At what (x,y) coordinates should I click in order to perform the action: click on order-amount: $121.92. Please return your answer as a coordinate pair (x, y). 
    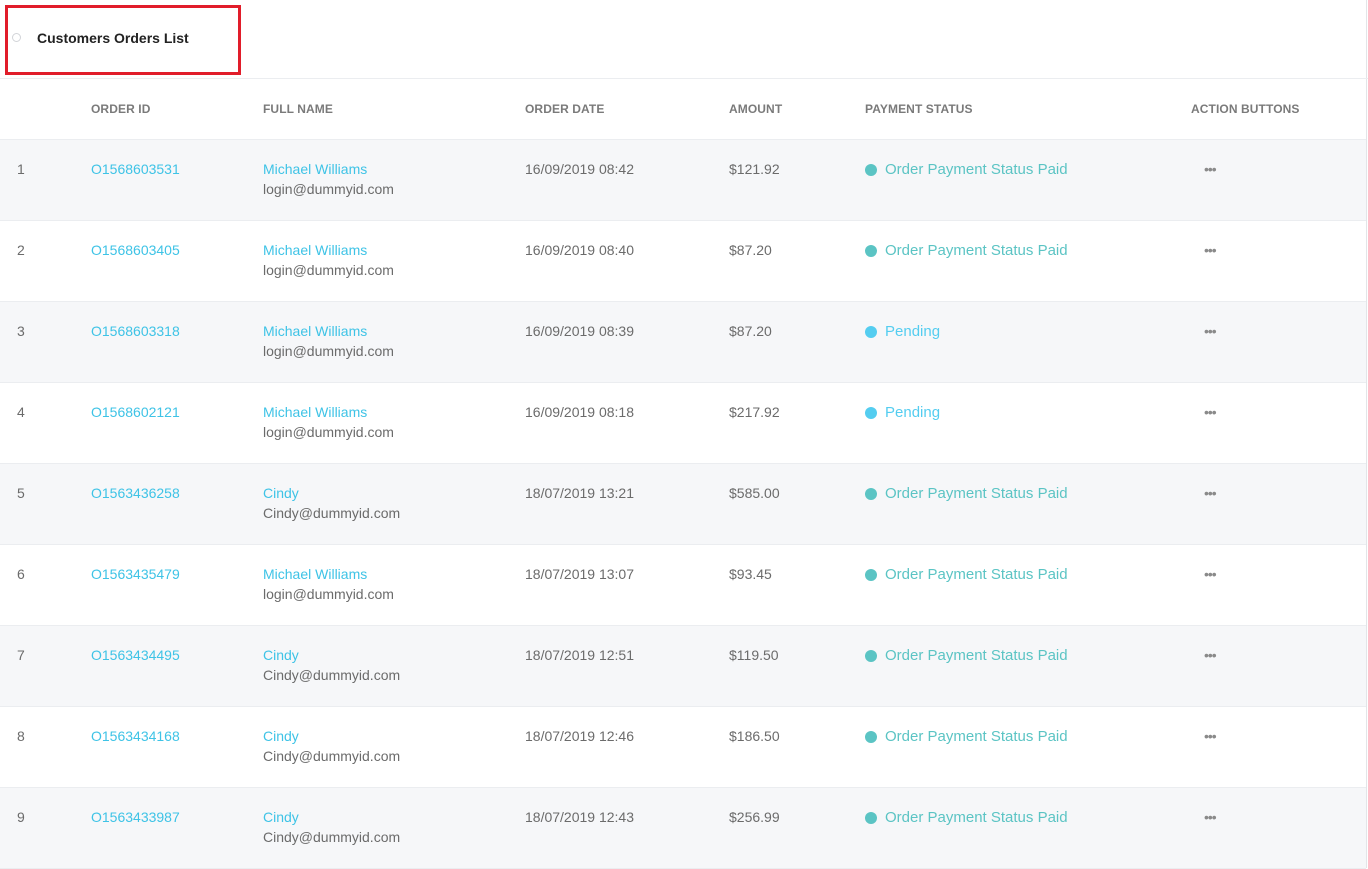
    Looking at the image, I should click on (754, 169).